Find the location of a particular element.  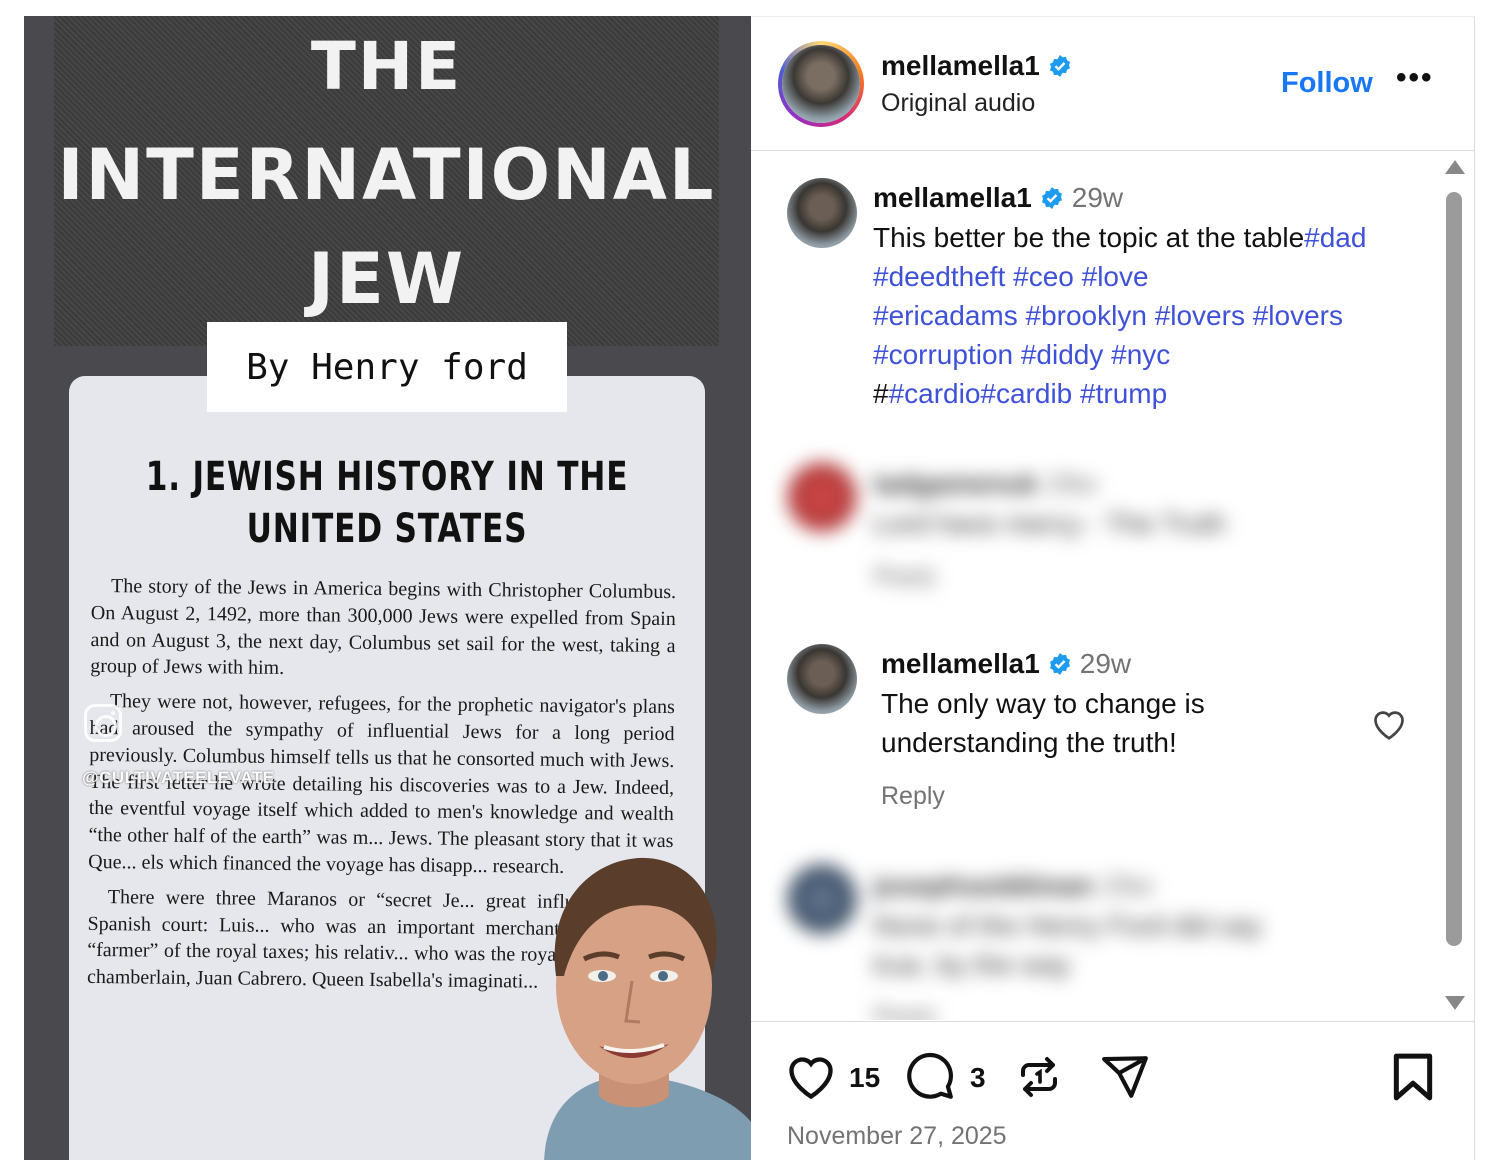

watermark-handle: @CULTIVATEELEVATE is located at coordinates (178, 777).